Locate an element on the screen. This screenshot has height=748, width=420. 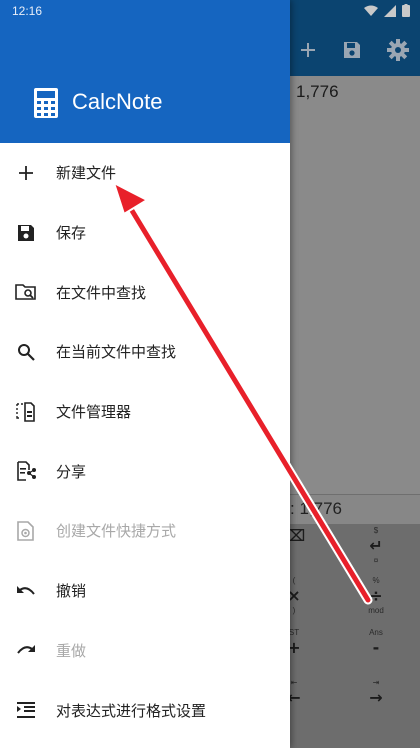
redo-icon is located at coordinates (26, 650).